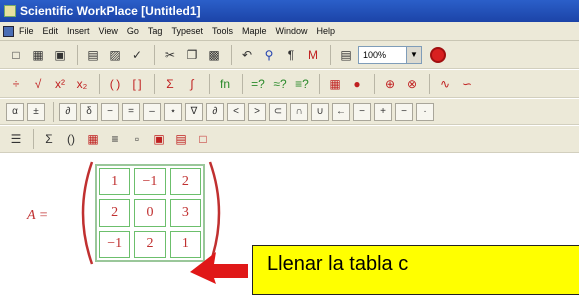 The height and width of the screenshot is (295, 579). I want to click on matrix-cell: 0, so click(150, 213).